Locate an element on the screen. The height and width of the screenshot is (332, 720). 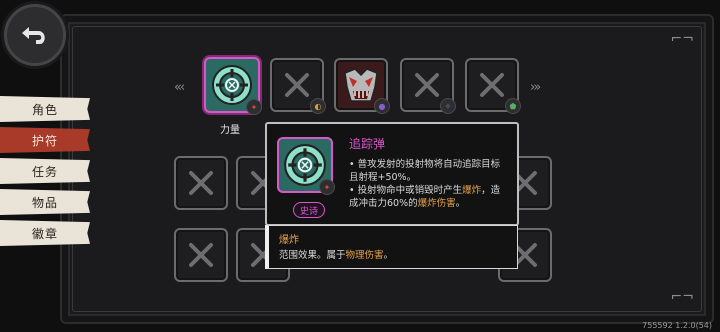
back-button is located at coordinates (35, 35).